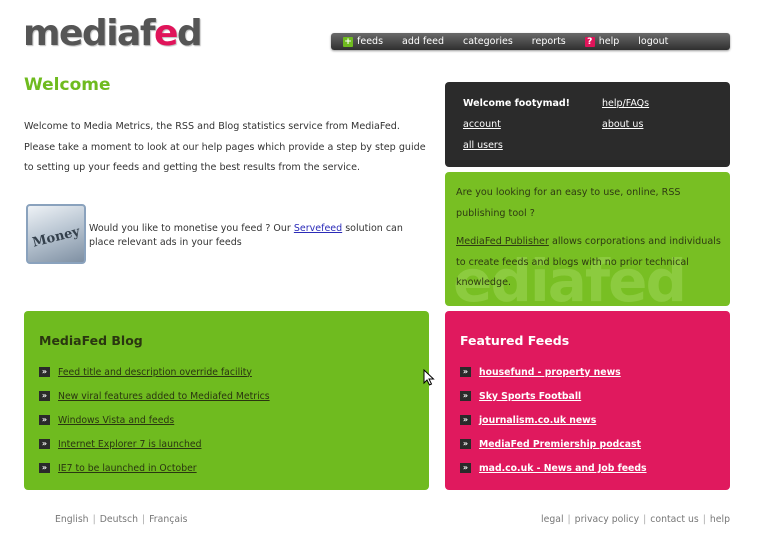  What do you see at coordinates (552, 519) in the screenshot?
I see `footer-legal: legal` at bounding box center [552, 519].